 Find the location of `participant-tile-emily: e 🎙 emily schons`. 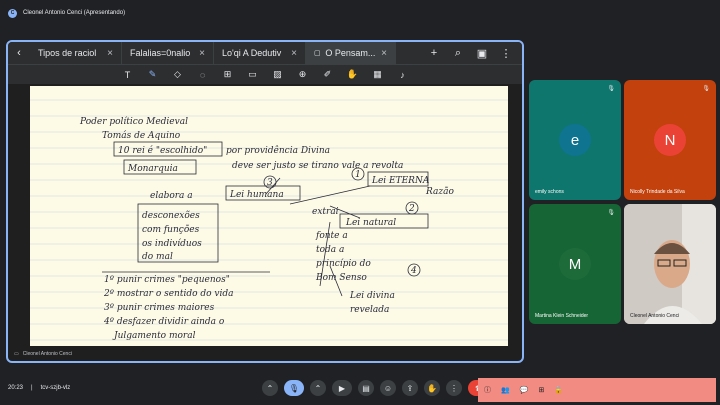

participant-tile-emily: e 🎙 emily schons is located at coordinates (575, 140).